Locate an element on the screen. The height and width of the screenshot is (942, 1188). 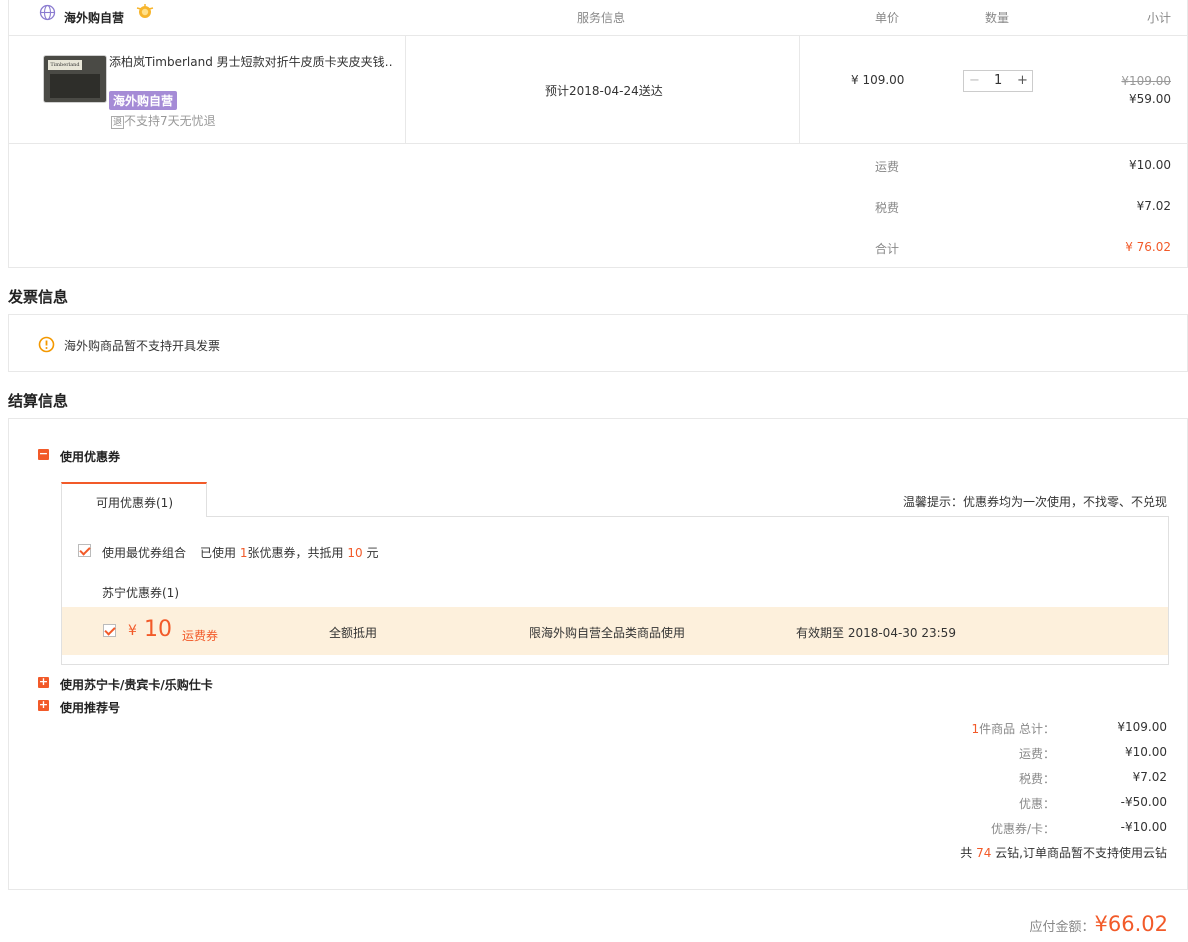
unit-price: ¥ 109.00 is located at coordinates (878, 80).